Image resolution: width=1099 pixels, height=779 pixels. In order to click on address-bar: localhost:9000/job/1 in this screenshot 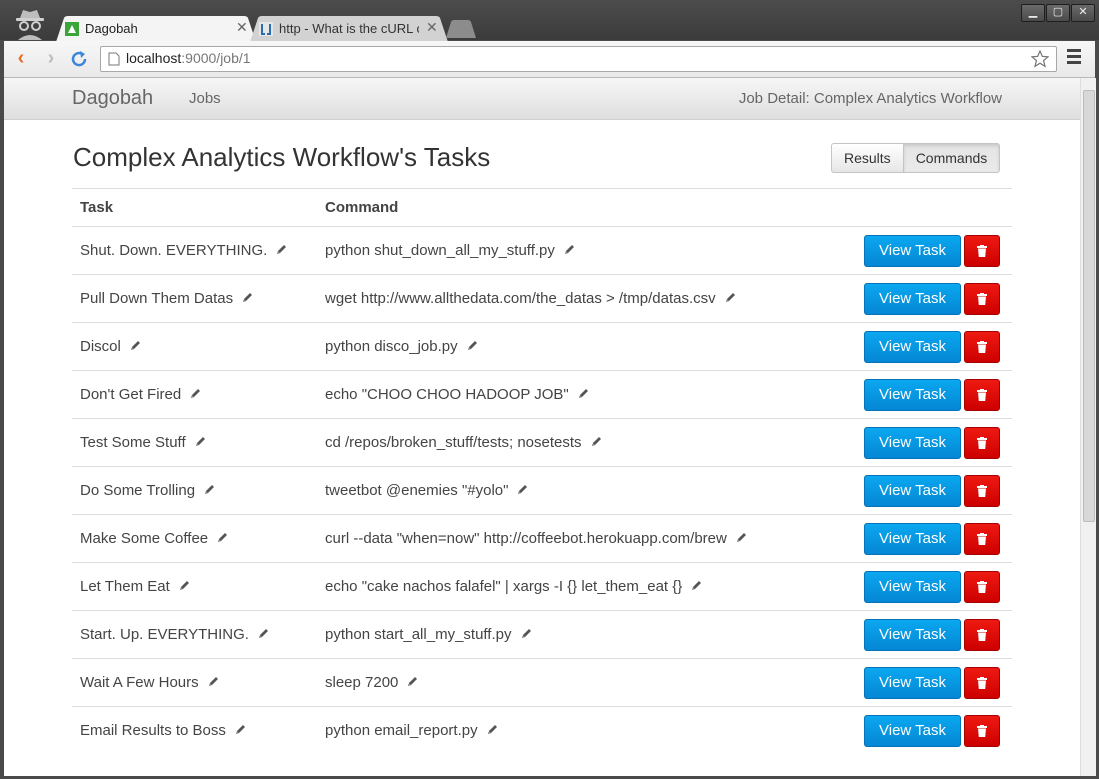, I will do `click(578, 59)`.